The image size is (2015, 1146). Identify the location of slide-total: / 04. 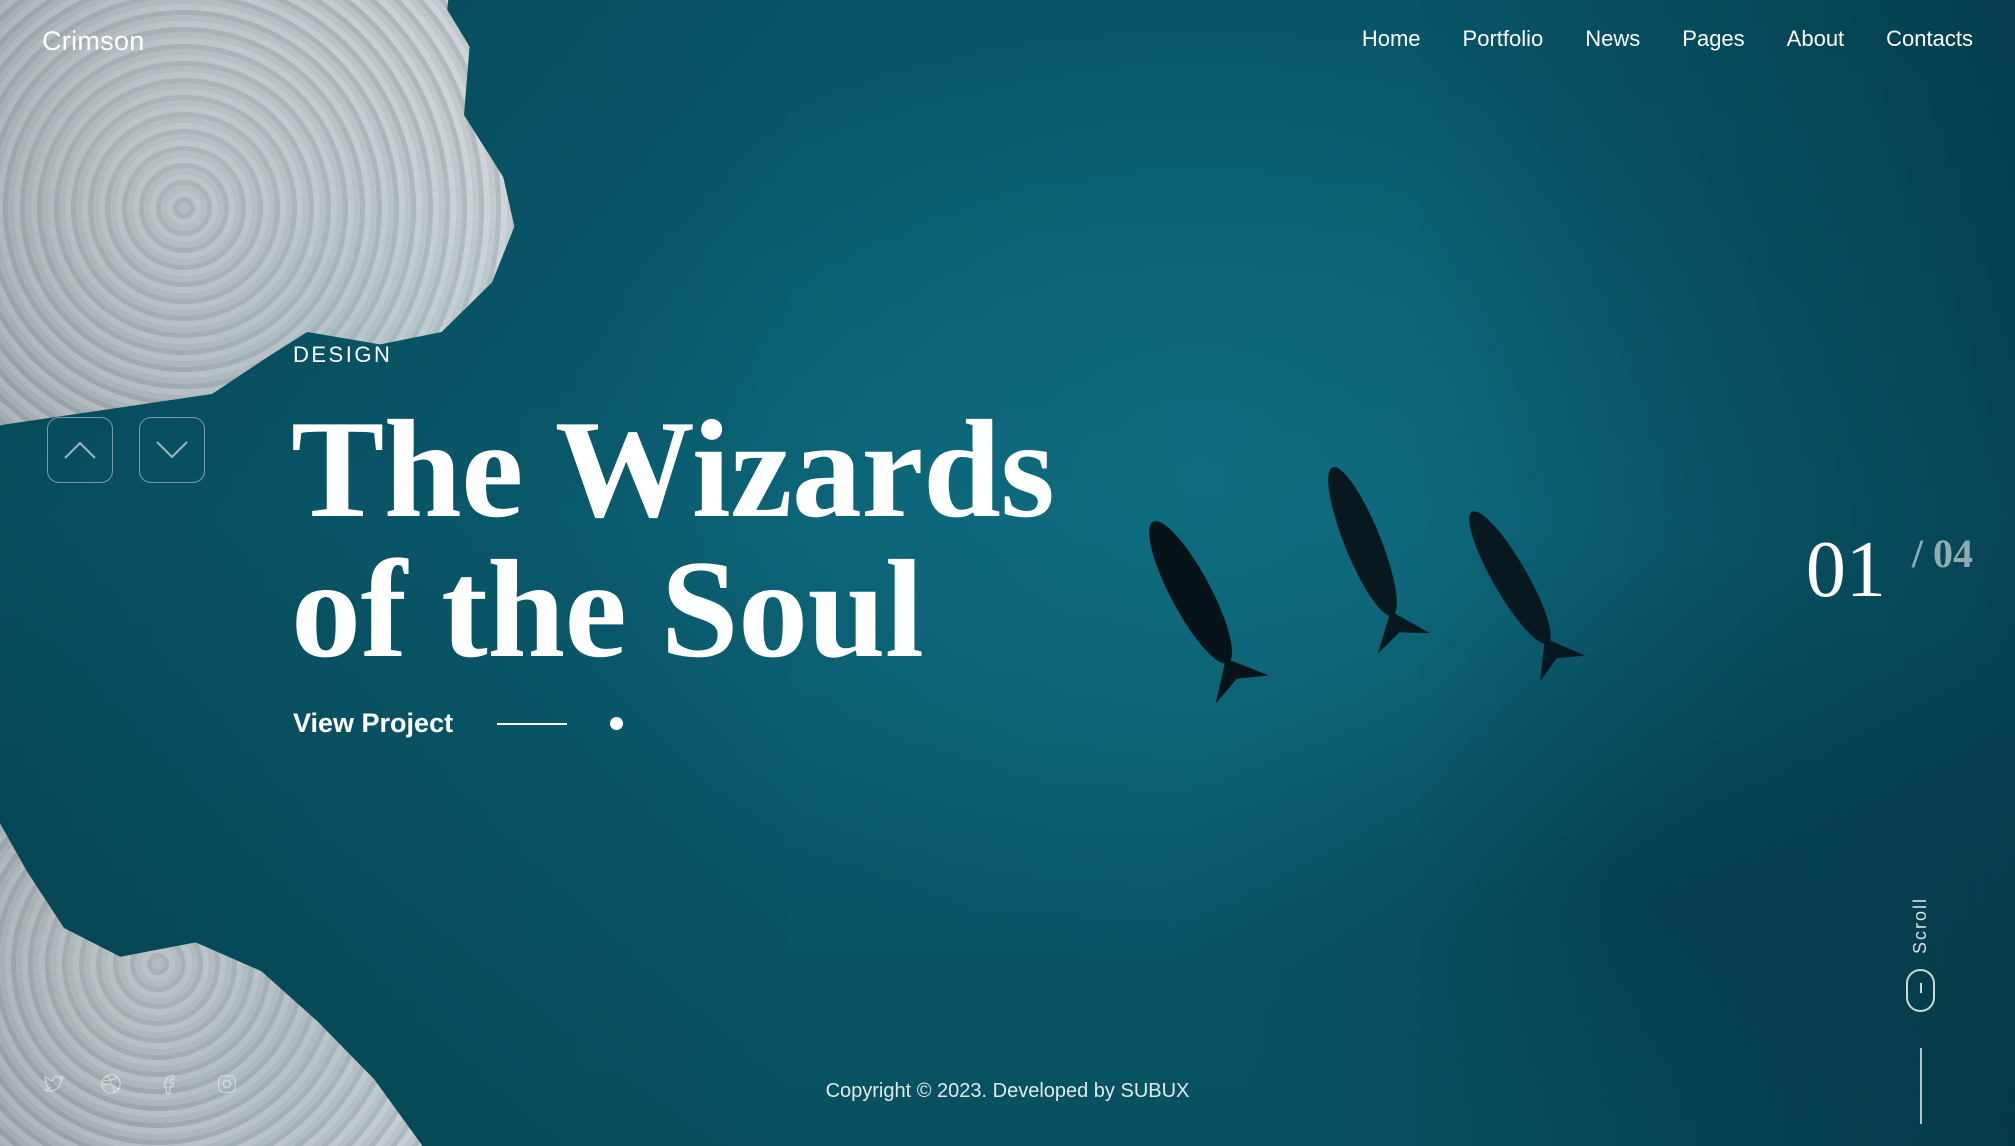
(1942, 553).